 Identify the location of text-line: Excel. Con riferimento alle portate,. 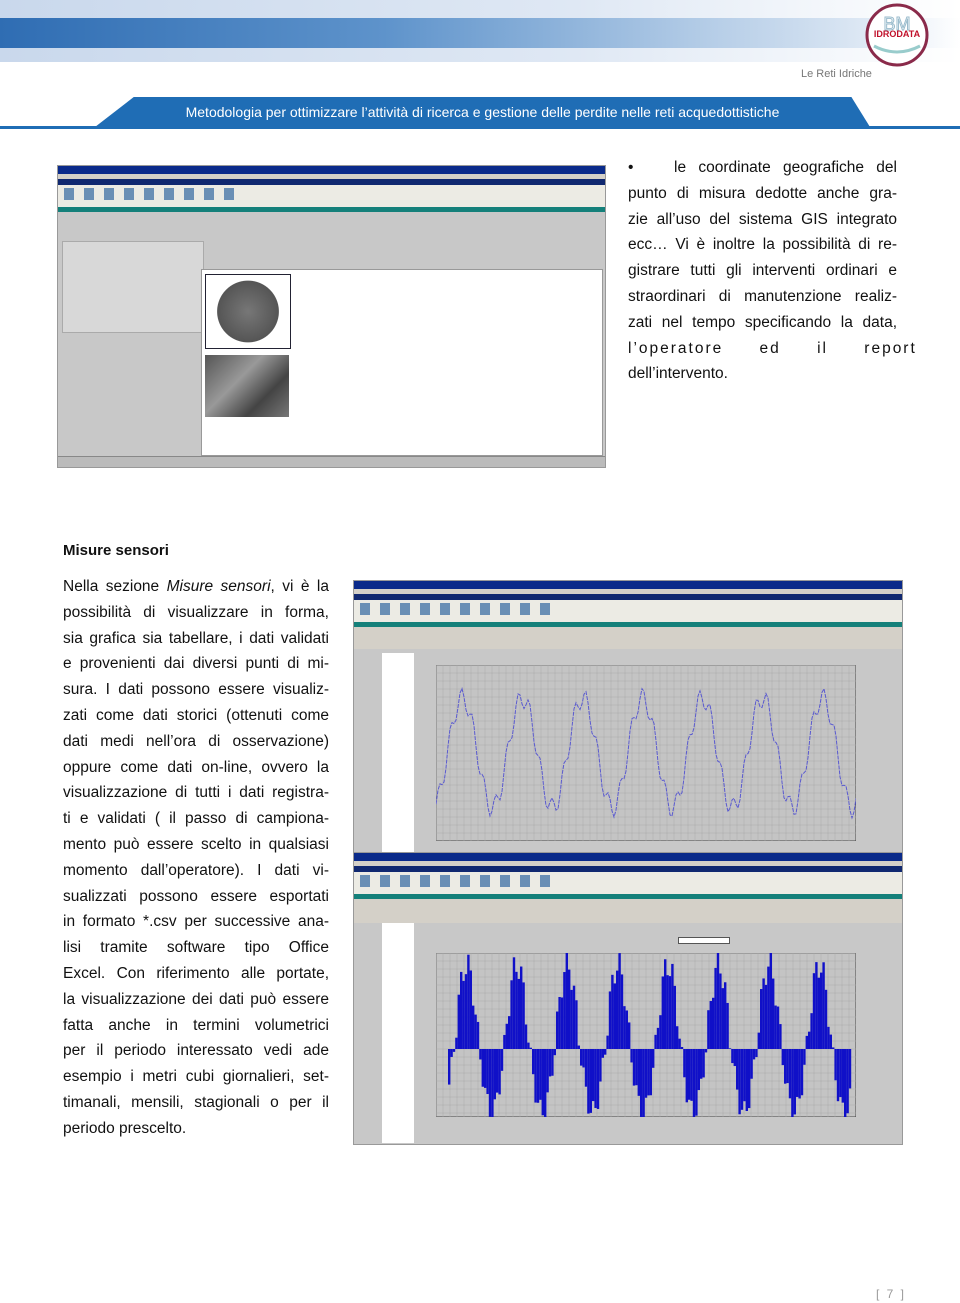
(196, 973).